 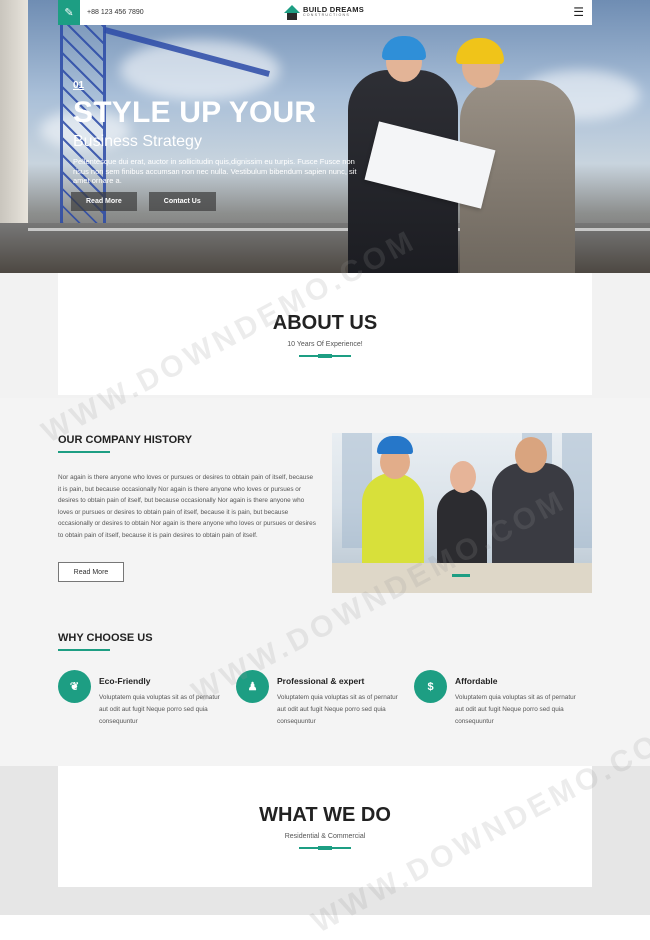 I want to click on logo-house-icon, so click(x=292, y=12).